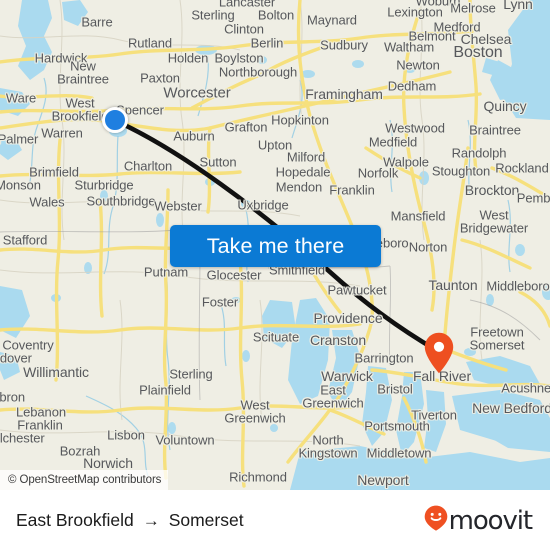  I want to click on destination-marker, so click(439, 353).